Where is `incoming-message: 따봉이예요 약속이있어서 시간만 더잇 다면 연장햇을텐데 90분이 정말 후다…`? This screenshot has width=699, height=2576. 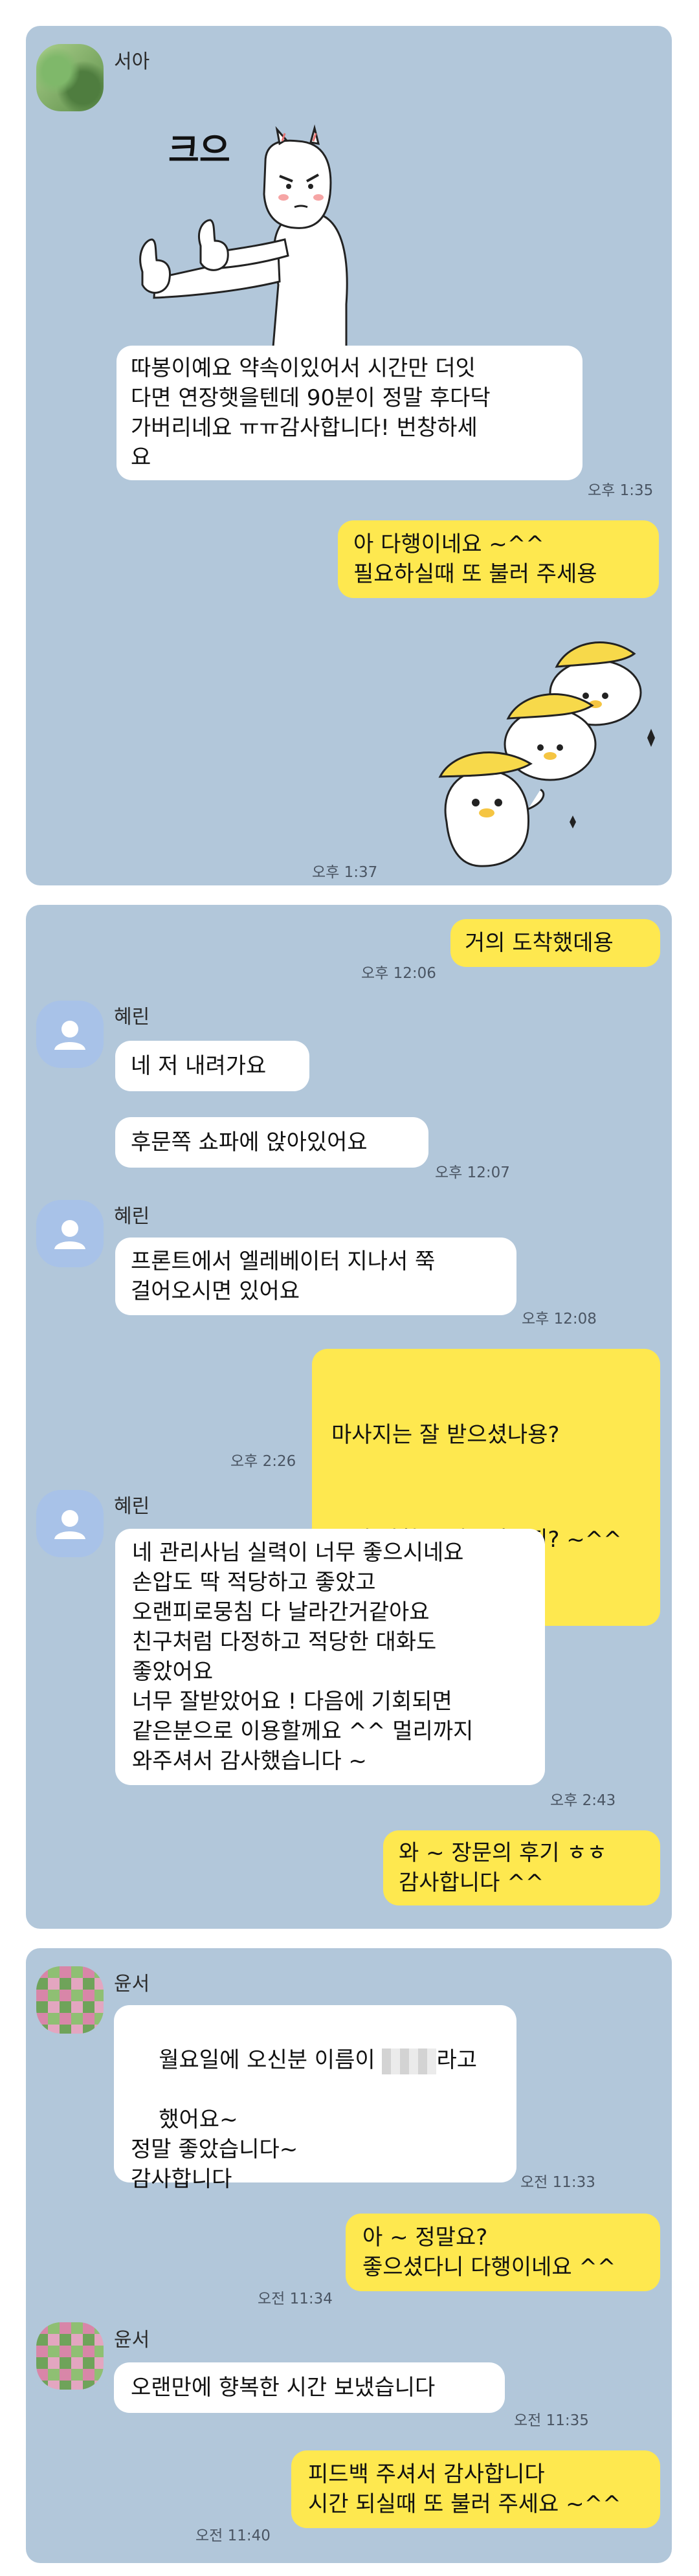 incoming-message: 따봉이예요 약속이있어서 시간만 더잇 다면 연장햇을텐데 90분이 정말 후다… is located at coordinates (349, 413).